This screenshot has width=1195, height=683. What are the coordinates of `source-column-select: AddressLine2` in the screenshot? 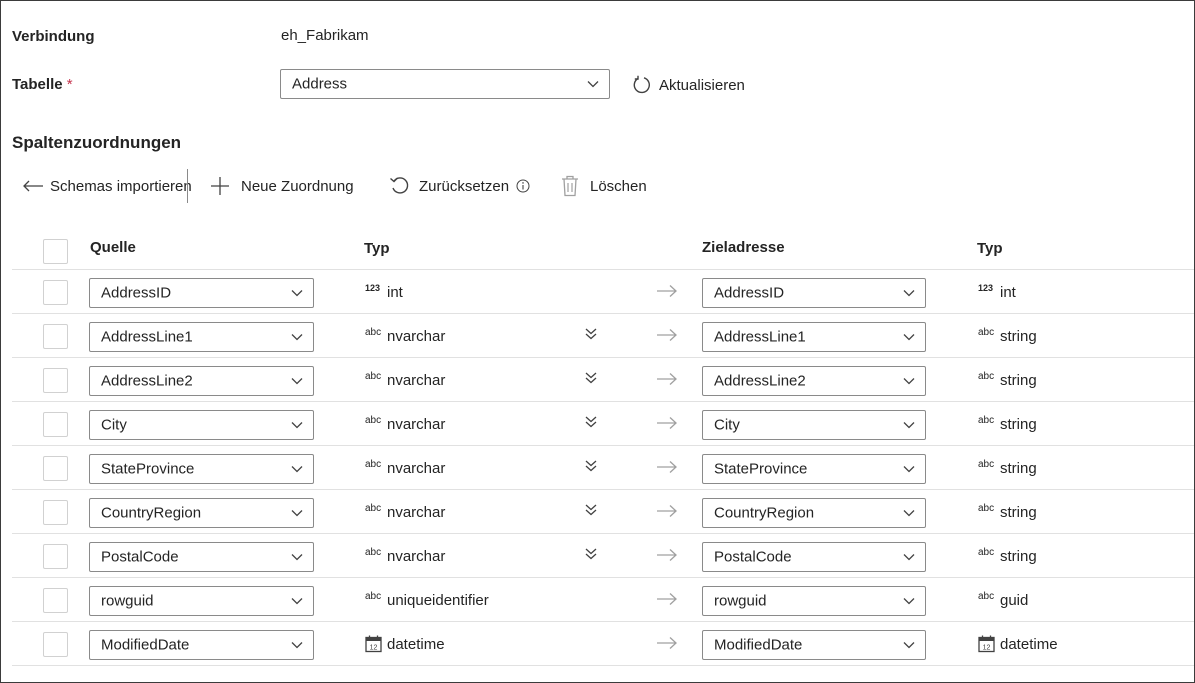 It's located at (201, 381).